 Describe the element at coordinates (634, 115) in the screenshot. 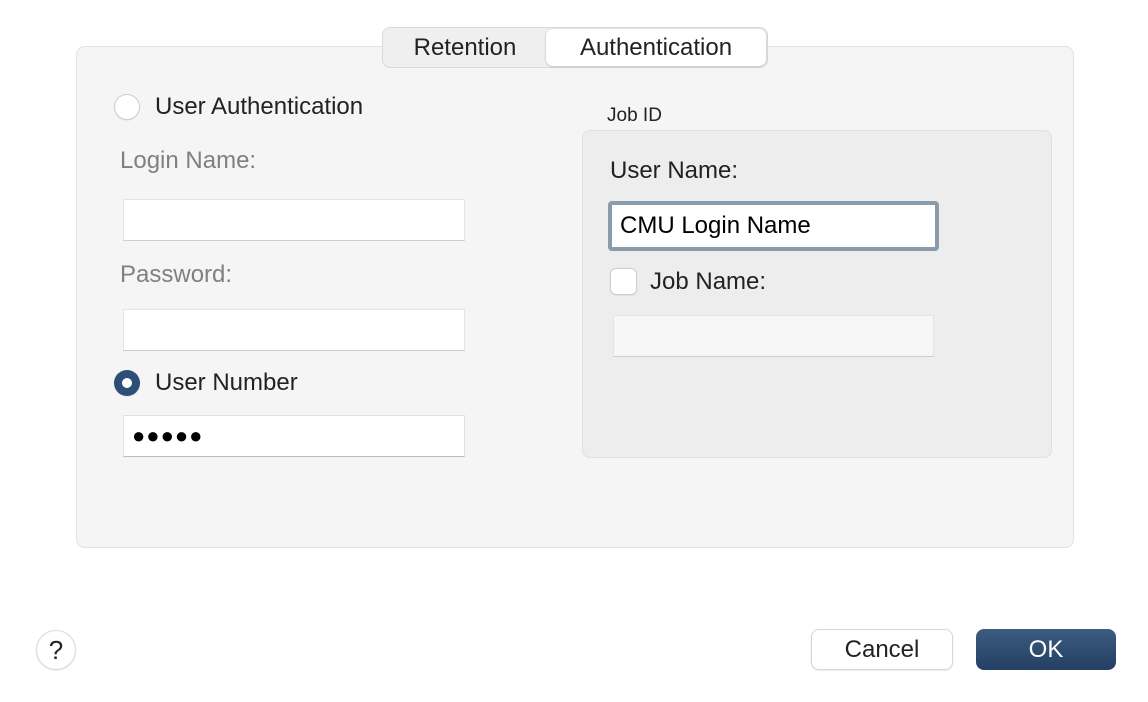

I see `job-id-group-label: Job ID` at that location.